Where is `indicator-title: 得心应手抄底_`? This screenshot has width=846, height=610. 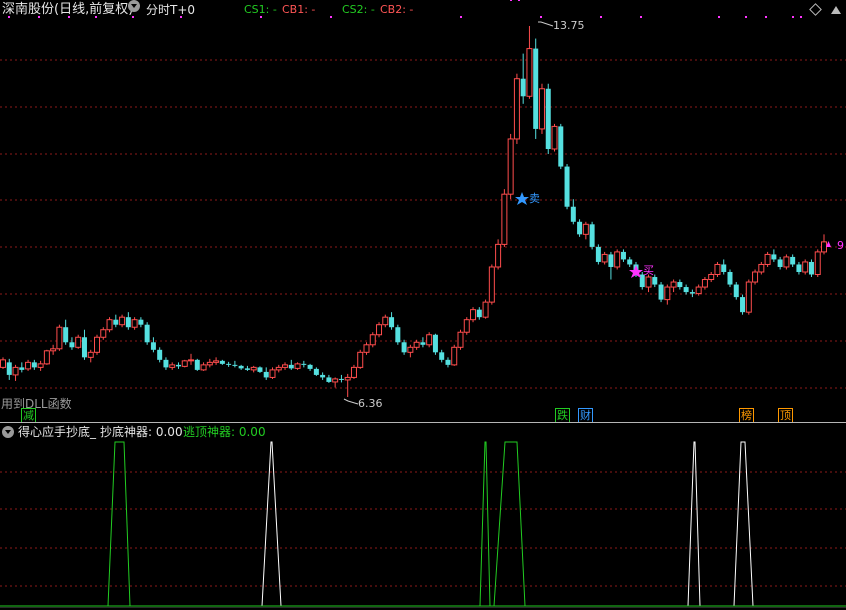 indicator-title: 得心应手抄底_ is located at coordinates (57, 432).